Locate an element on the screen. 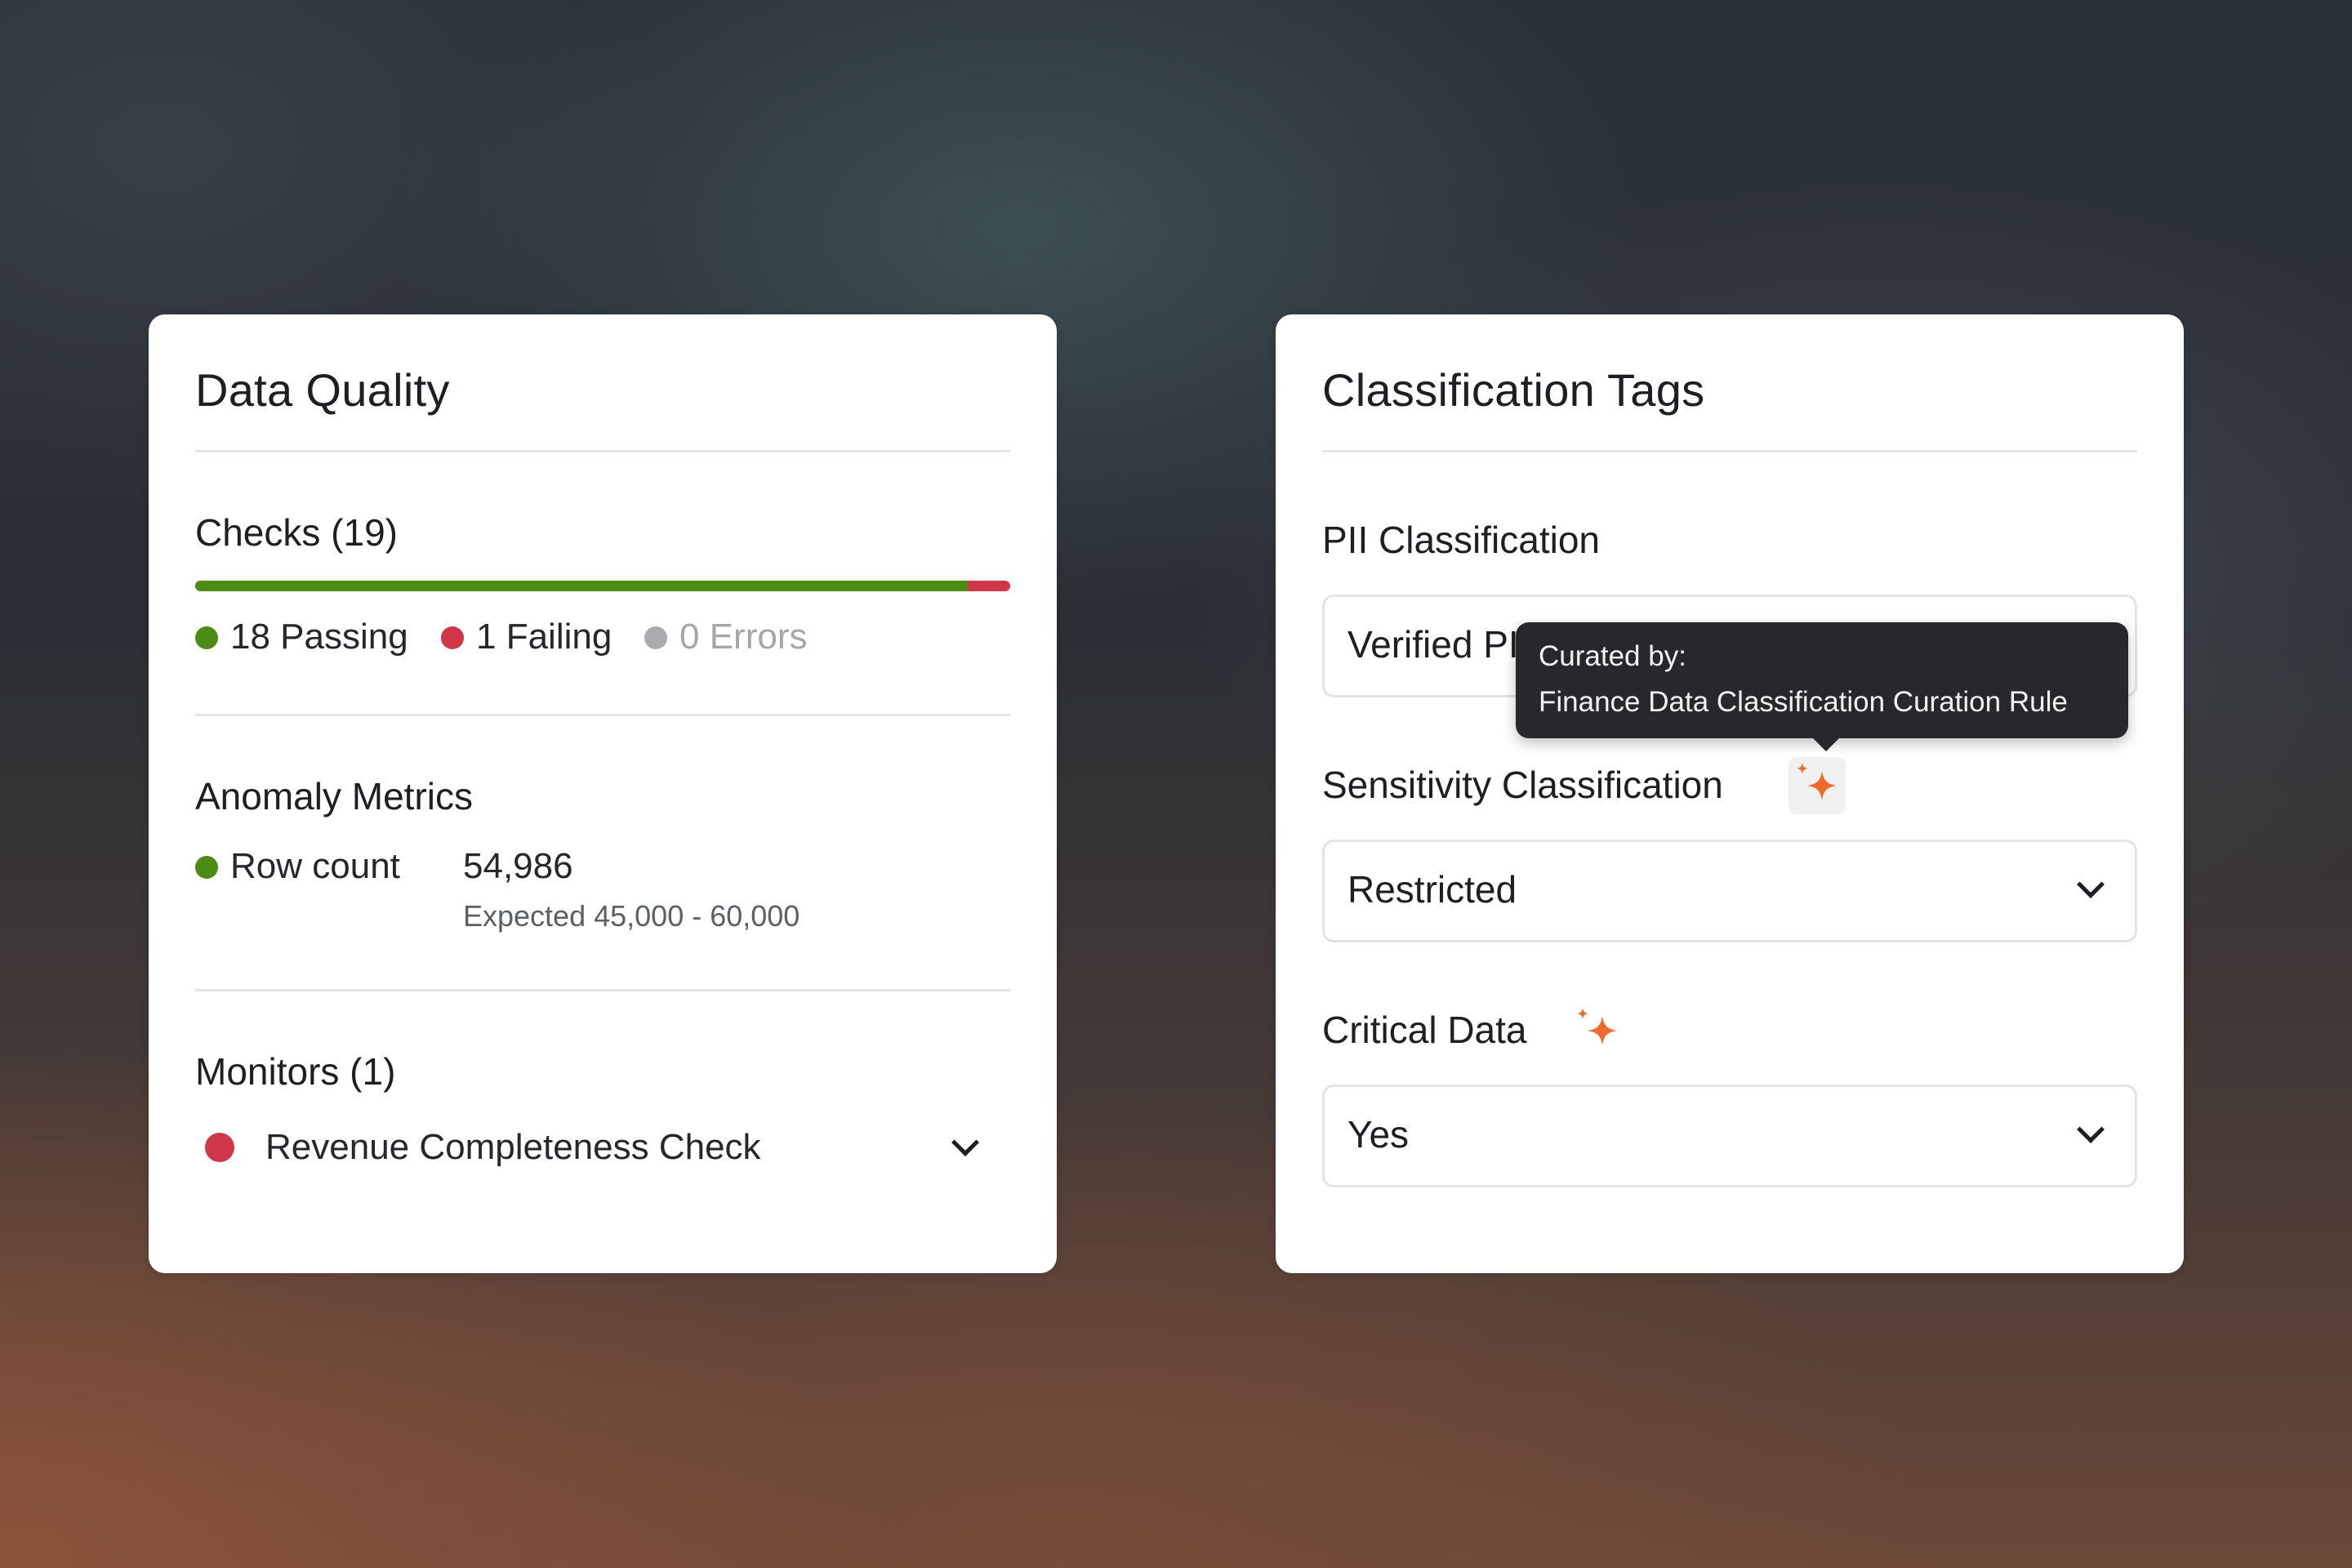  passing-status-dot is located at coordinates (206, 637).